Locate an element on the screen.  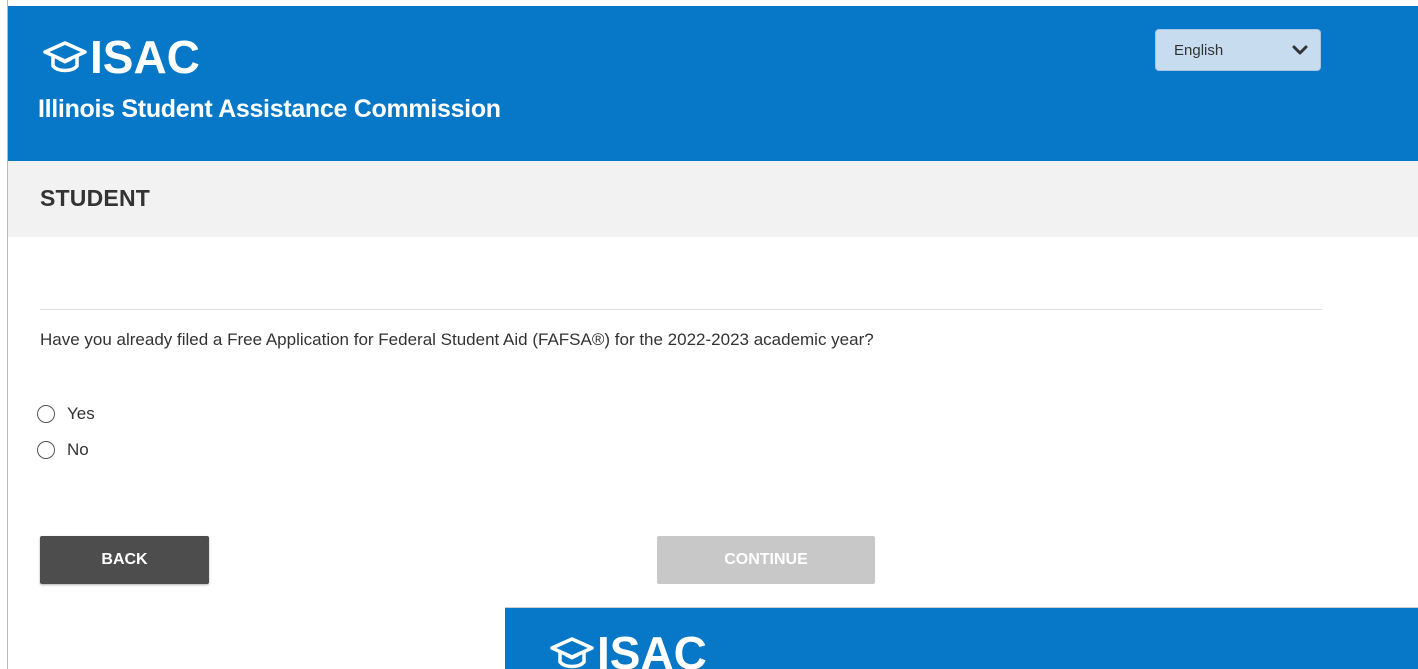
language-selected-value: English is located at coordinates (1199, 50).